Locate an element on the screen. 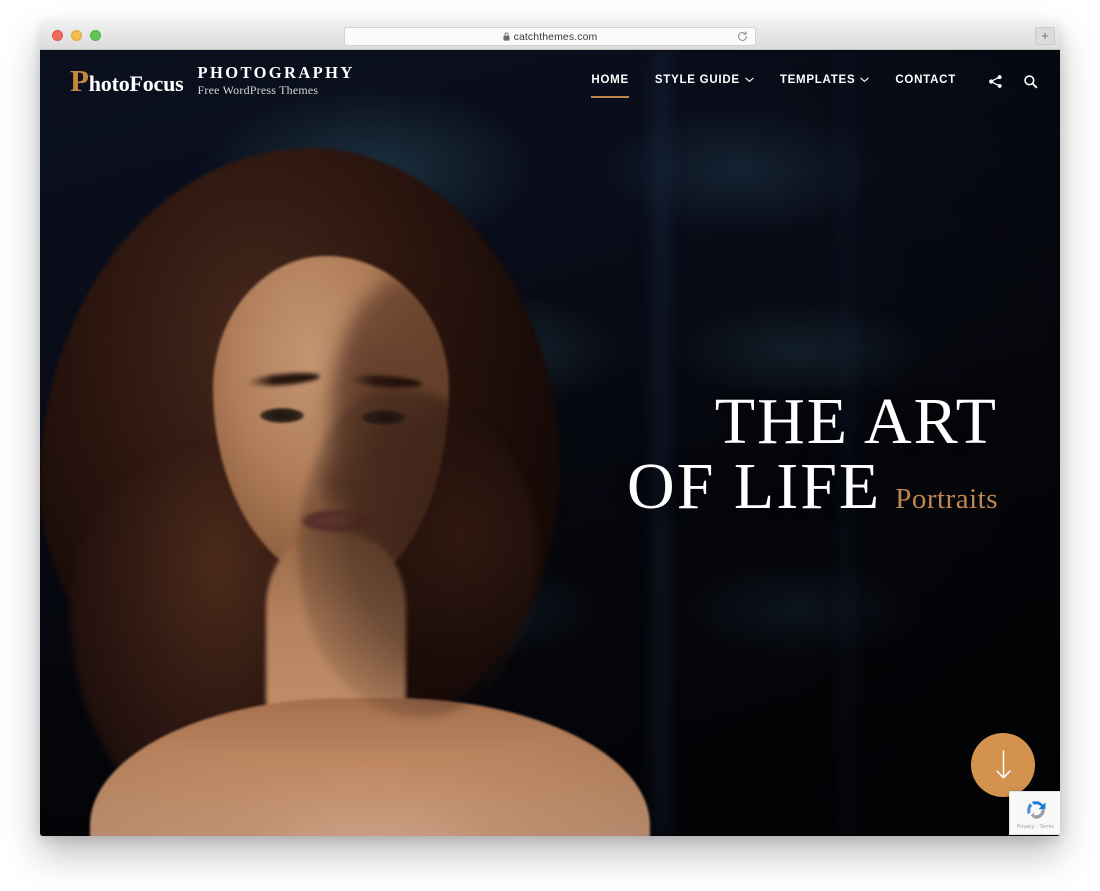  nav-item-contact-label: CONTACT is located at coordinates (925, 79).